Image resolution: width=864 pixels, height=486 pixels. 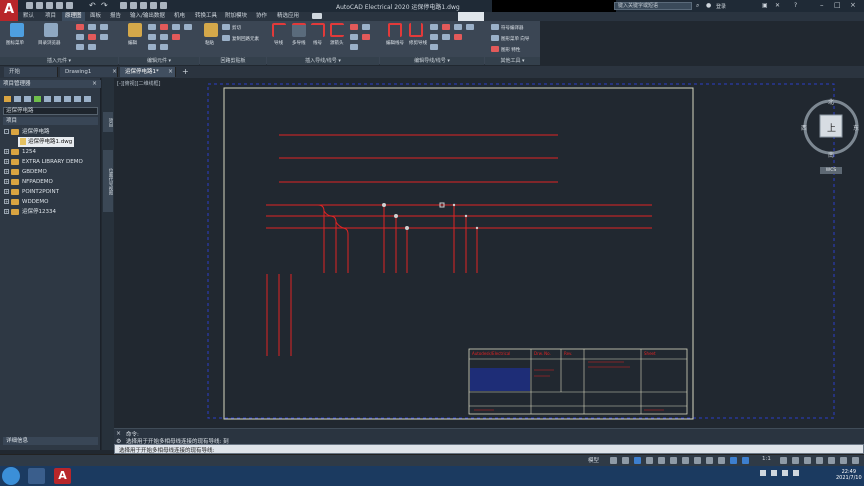 I want to click on tree-item-project: + WDDEMO, so click(x=26, y=202).